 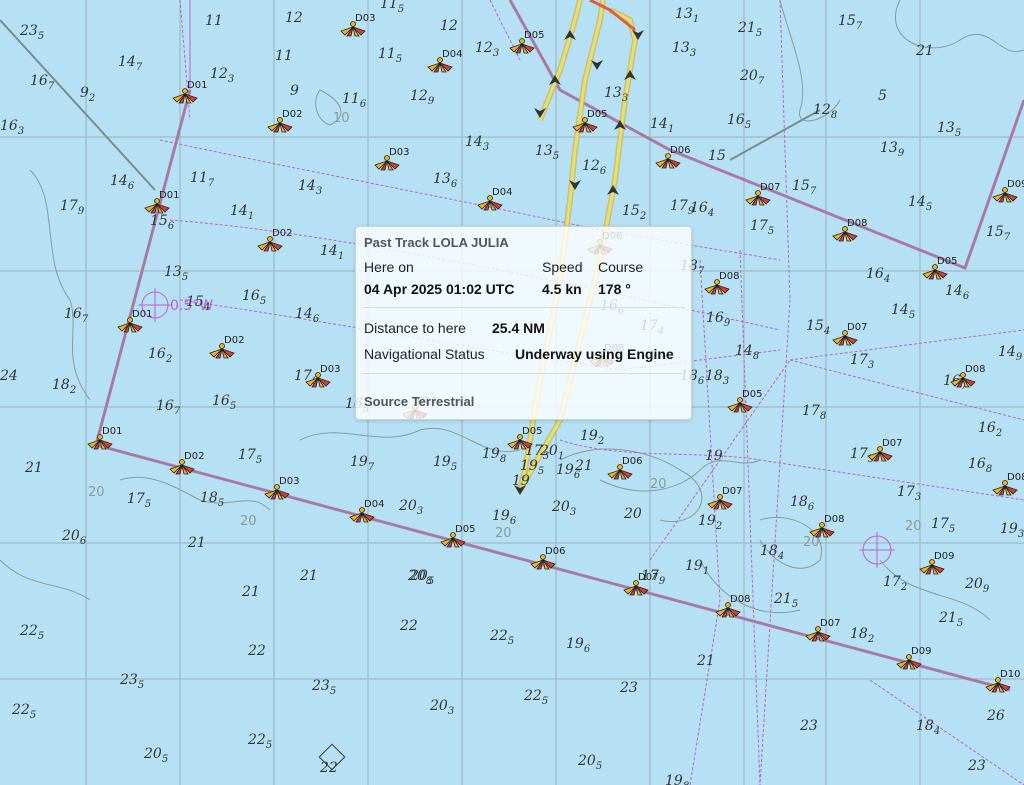 I want to click on source-label: Source, so click(x=386, y=401).